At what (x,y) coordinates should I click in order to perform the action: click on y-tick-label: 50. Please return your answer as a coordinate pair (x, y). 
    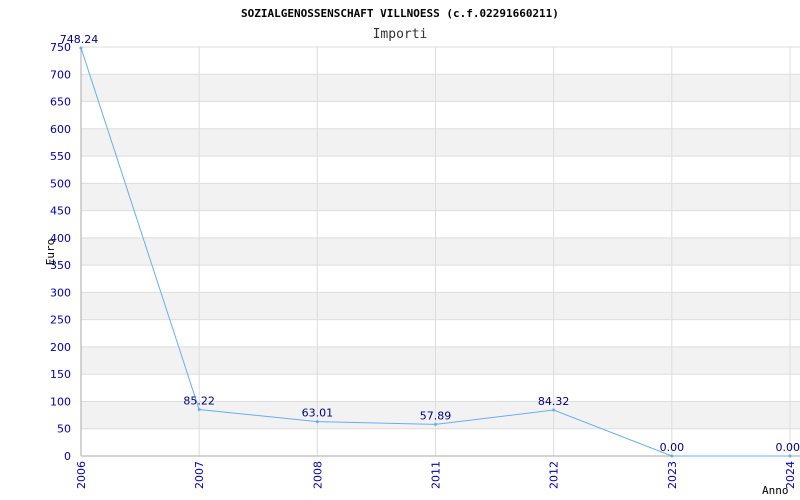
    Looking at the image, I should click on (64, 429).